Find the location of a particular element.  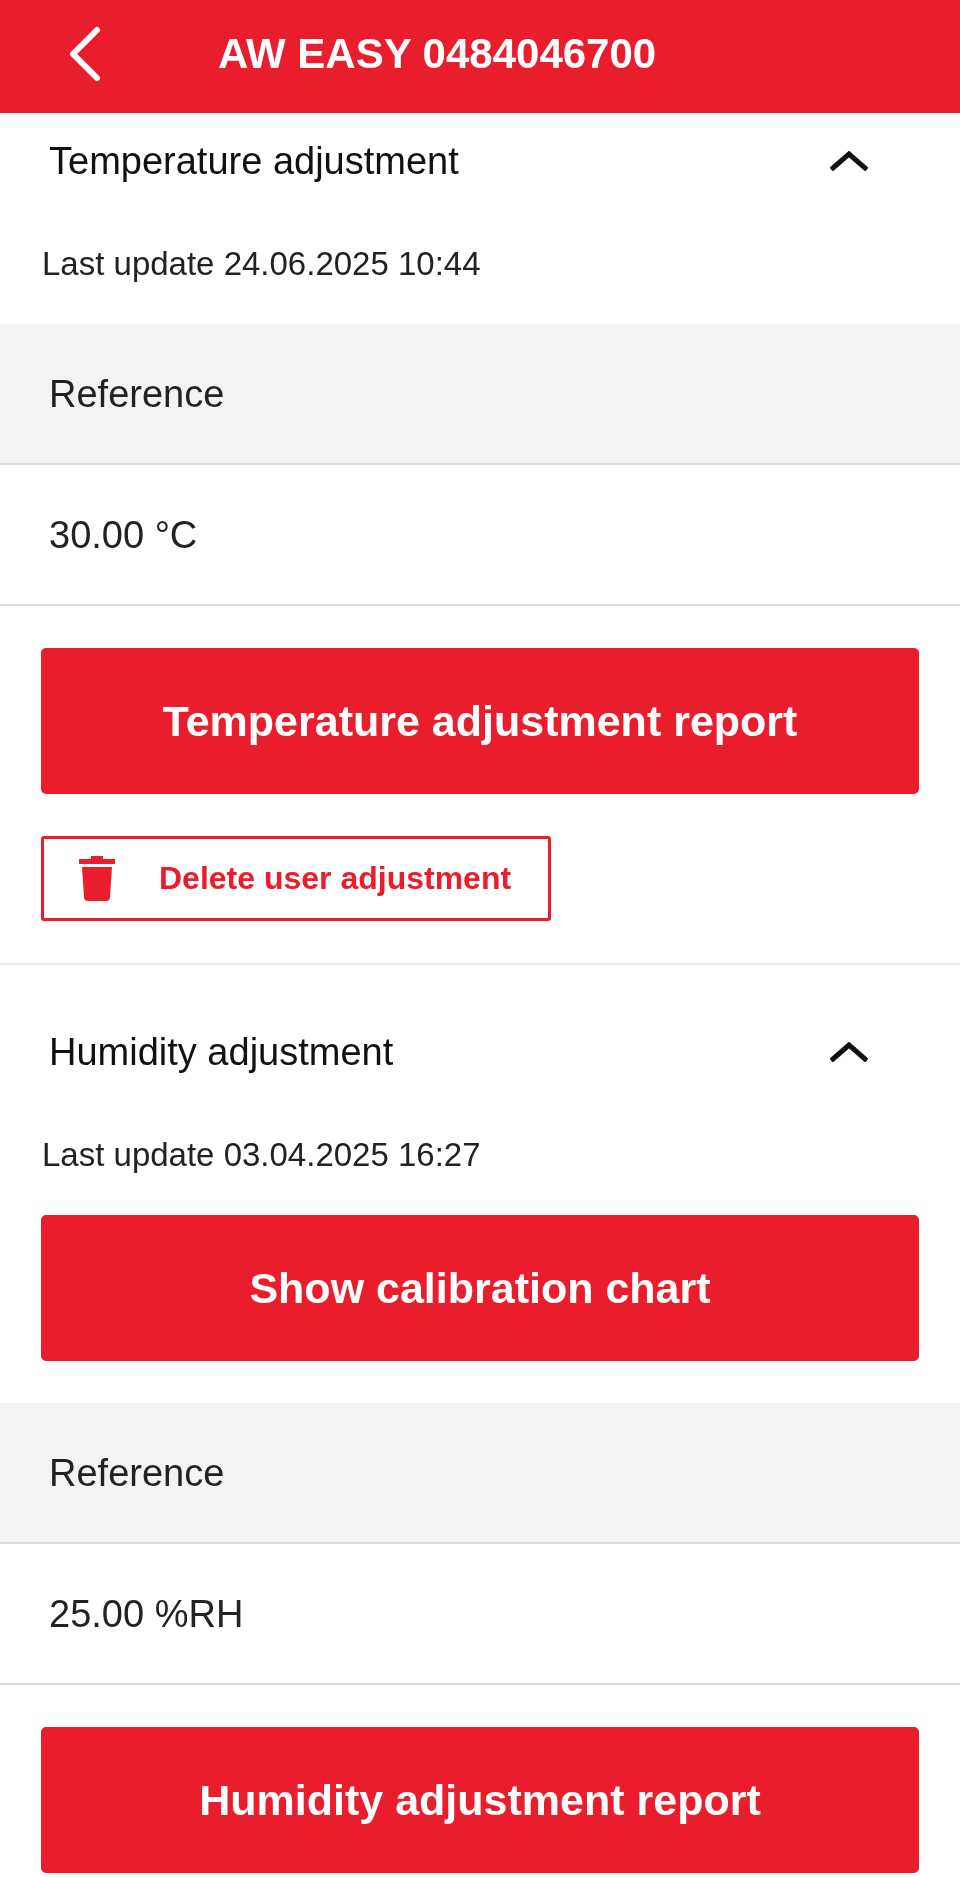

device-title: AW EASY 0484046700 is located at coordinates (437, 53).